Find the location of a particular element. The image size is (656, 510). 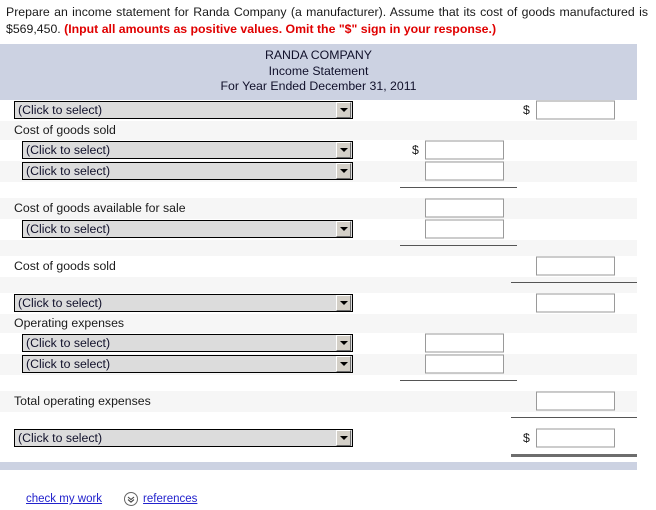

table-row: Cost of goods available for sale is located at coordinates (318, 208).